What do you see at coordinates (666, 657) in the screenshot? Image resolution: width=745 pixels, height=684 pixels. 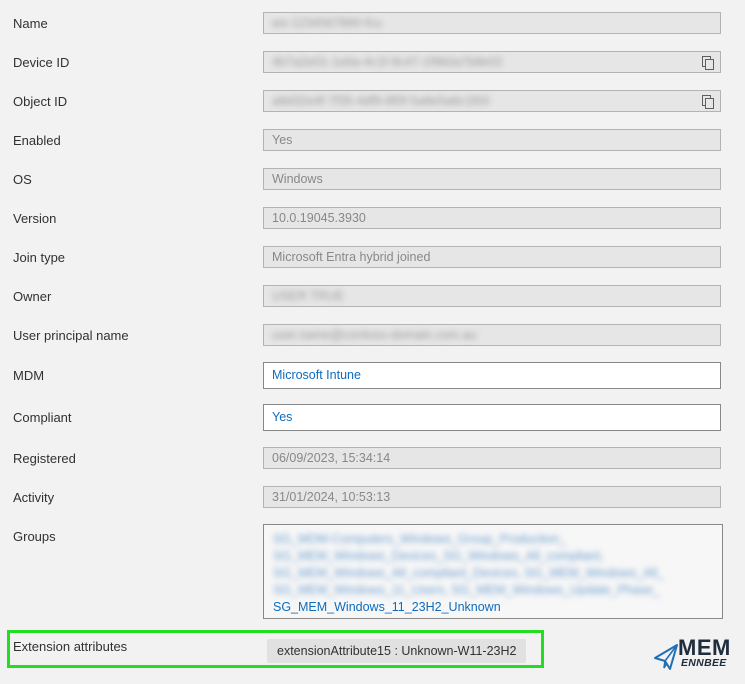 I see `paper-plane-icon` at bounding box center [666, 657].